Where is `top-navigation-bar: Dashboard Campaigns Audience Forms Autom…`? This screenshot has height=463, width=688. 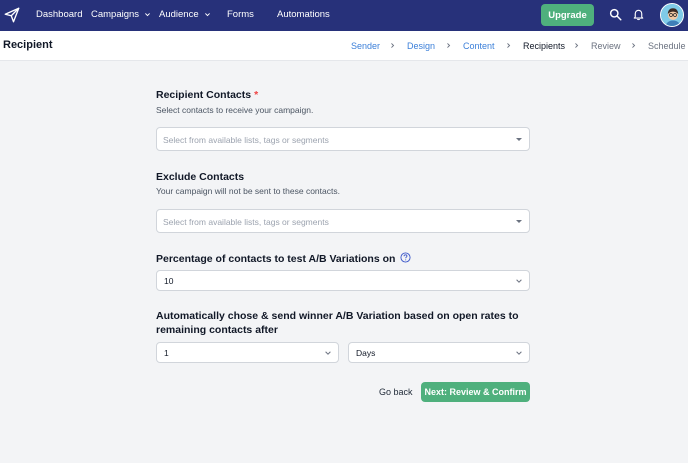 top-navigation-bar: Dashboard Campaigns Audience Forms Autom… is located at coordinates (344, 15).